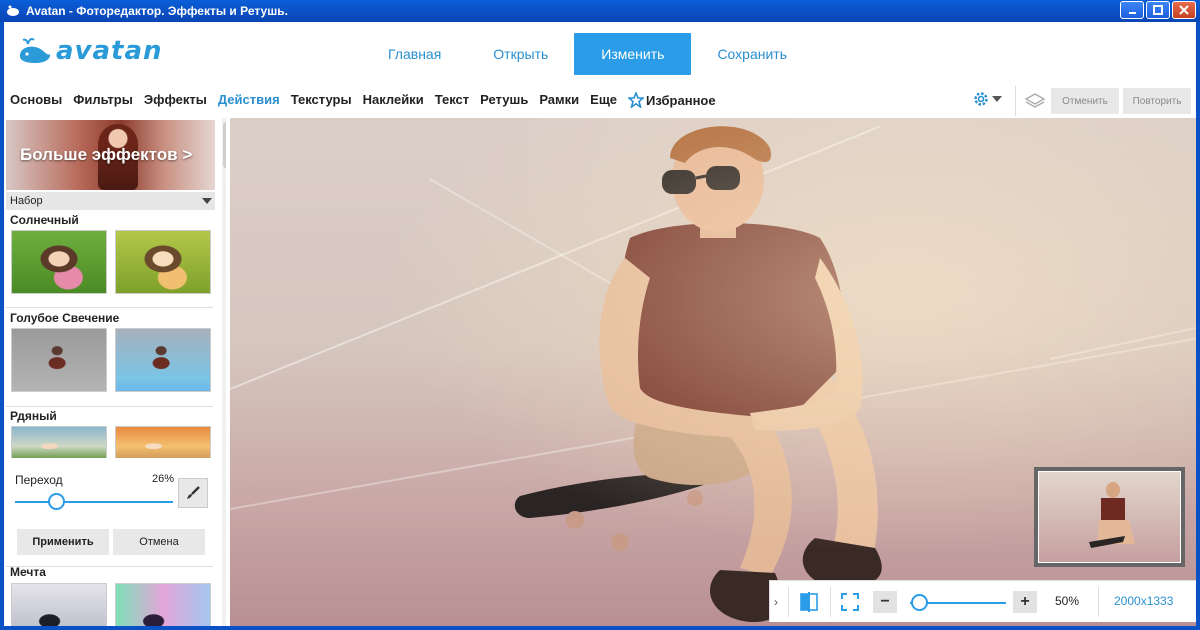  Describe the element at coordinates (809, 602) in the screenshot. I see `compare-icon` at that location.